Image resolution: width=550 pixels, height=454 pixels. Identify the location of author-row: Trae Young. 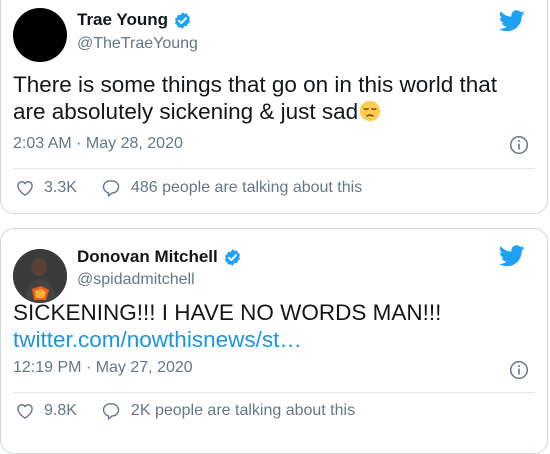
(134, 20).